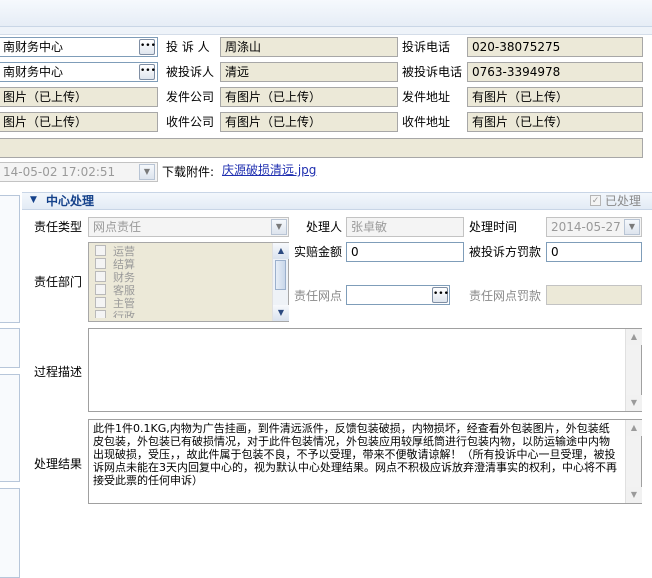 The width and height of the screenshot is (652, 578). What do you see at coordinates (33, 72) in the screenshot?
I see `field-a-row2-value: 南财务中心` at bounding box center [33, 72].